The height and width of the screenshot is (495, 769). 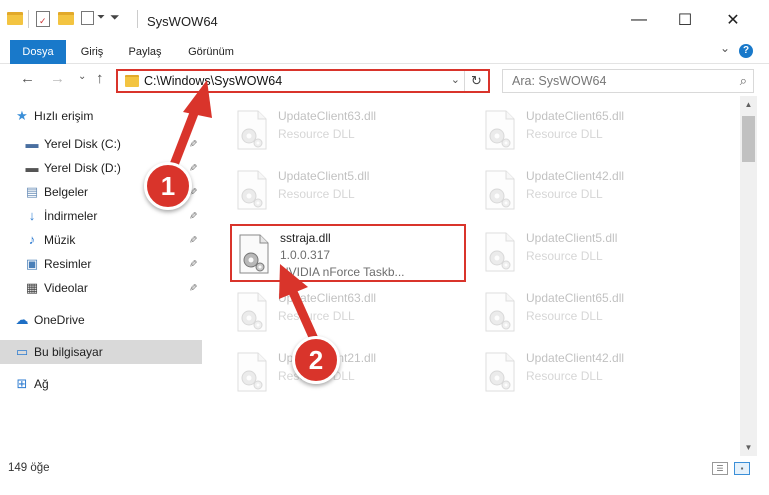 What do you see at coordinates (22, 115) in the screenshot?
I see `star-icon: ★` at bounding box center [22, 115].